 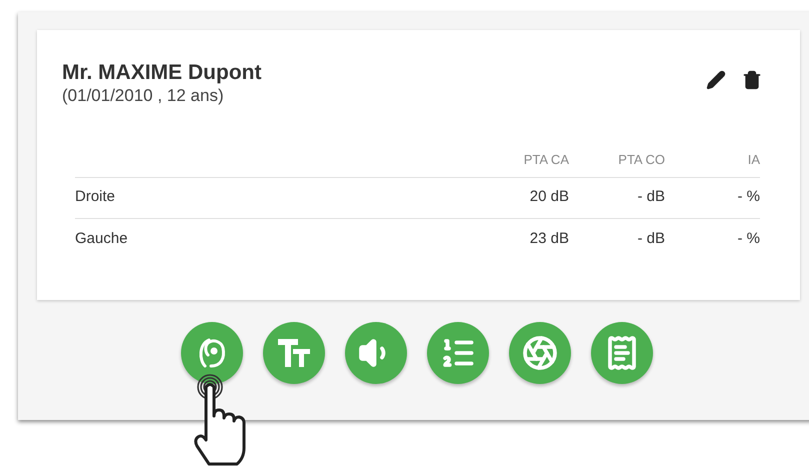 I want to click on column-header: PTA CA, so click(x=546, y=159).